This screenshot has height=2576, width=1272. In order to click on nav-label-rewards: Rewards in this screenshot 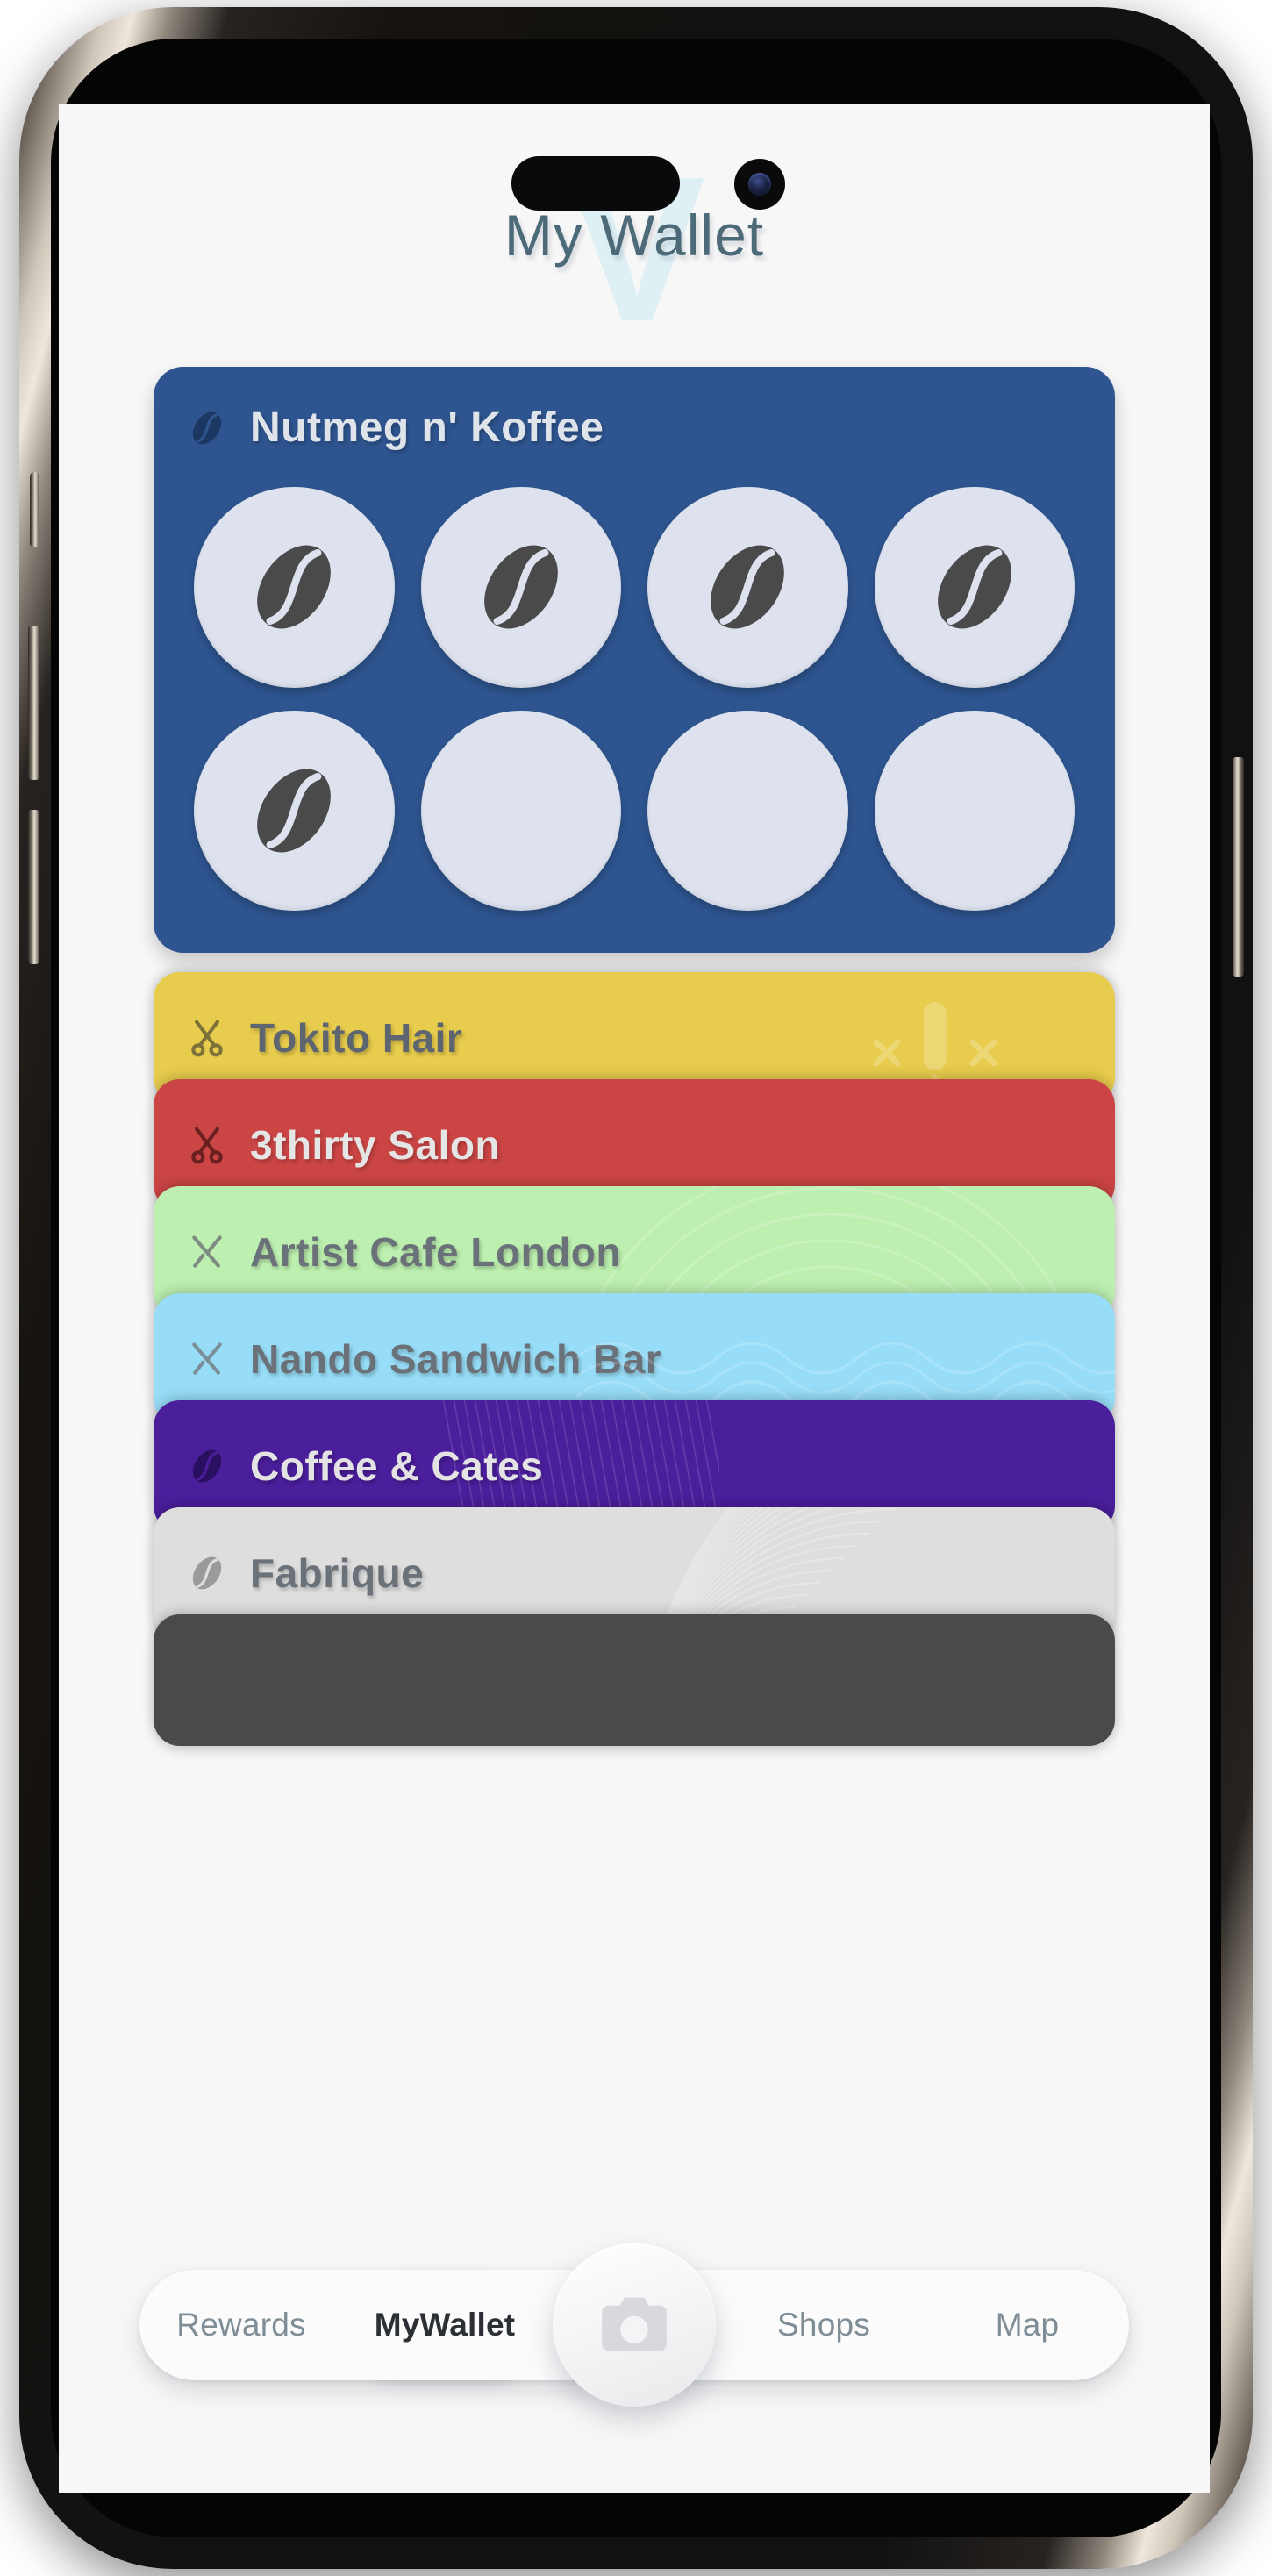, I will do `click(241, 2325)`.